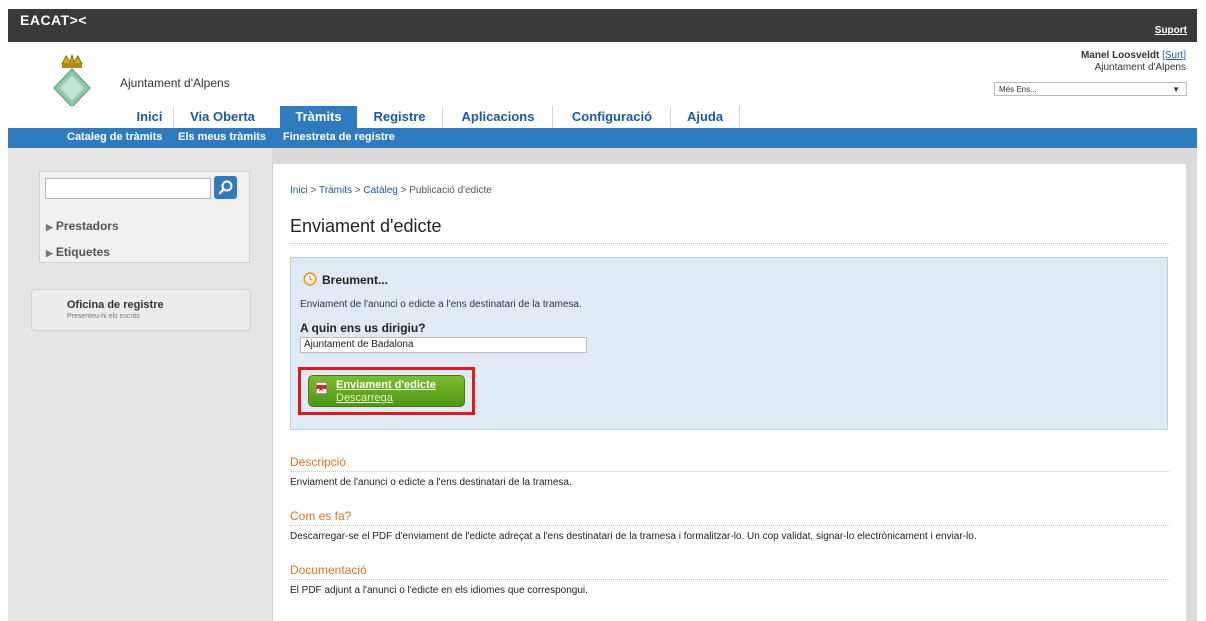 The image size is (1206, 621). Describe the element at coordinates (318, 117) in the screenshot. I see `tab-tramits: Tràmits` at that location.